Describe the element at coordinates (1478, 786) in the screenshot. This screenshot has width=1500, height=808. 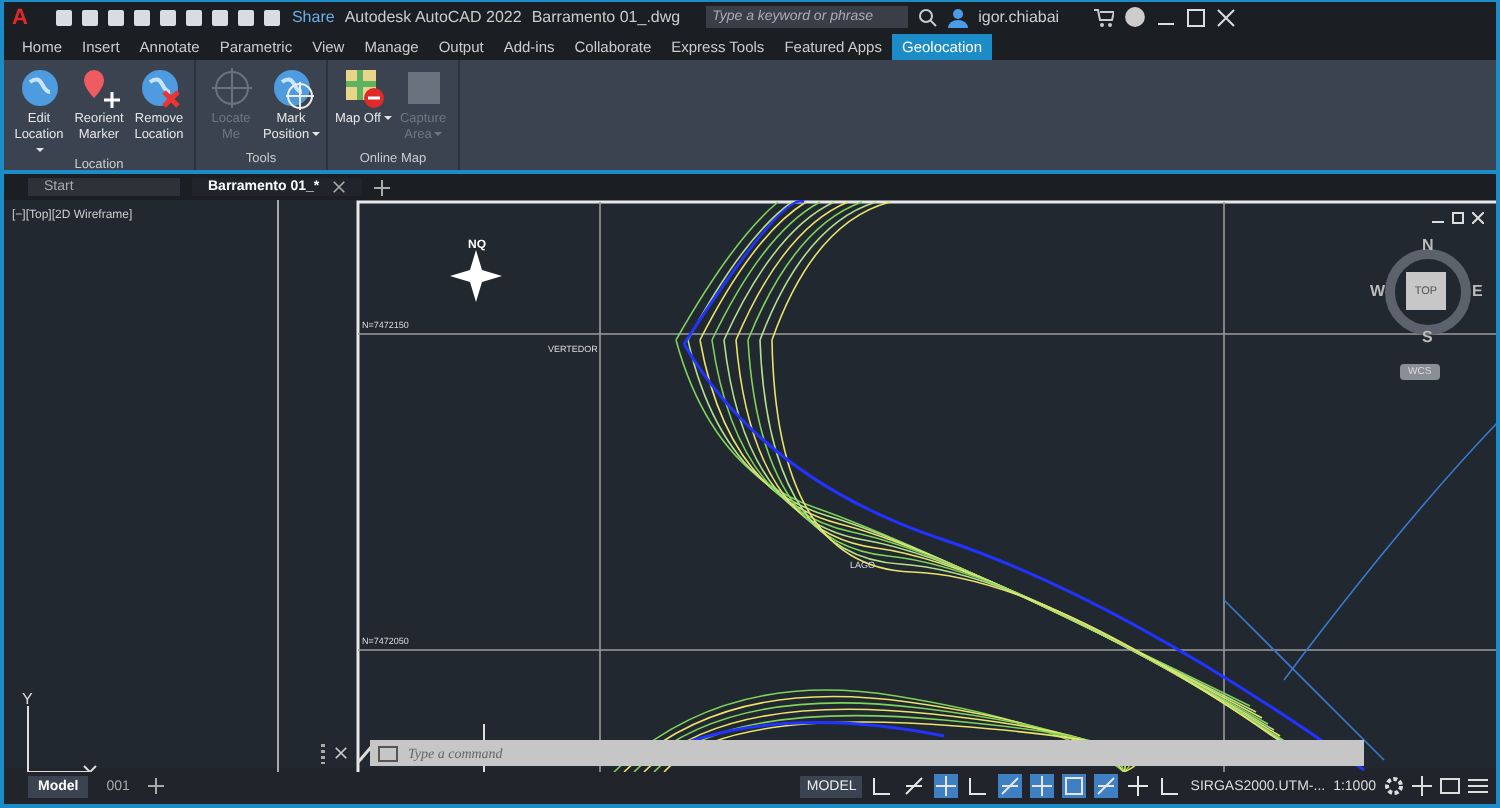
I see `menu-icon` at that location.